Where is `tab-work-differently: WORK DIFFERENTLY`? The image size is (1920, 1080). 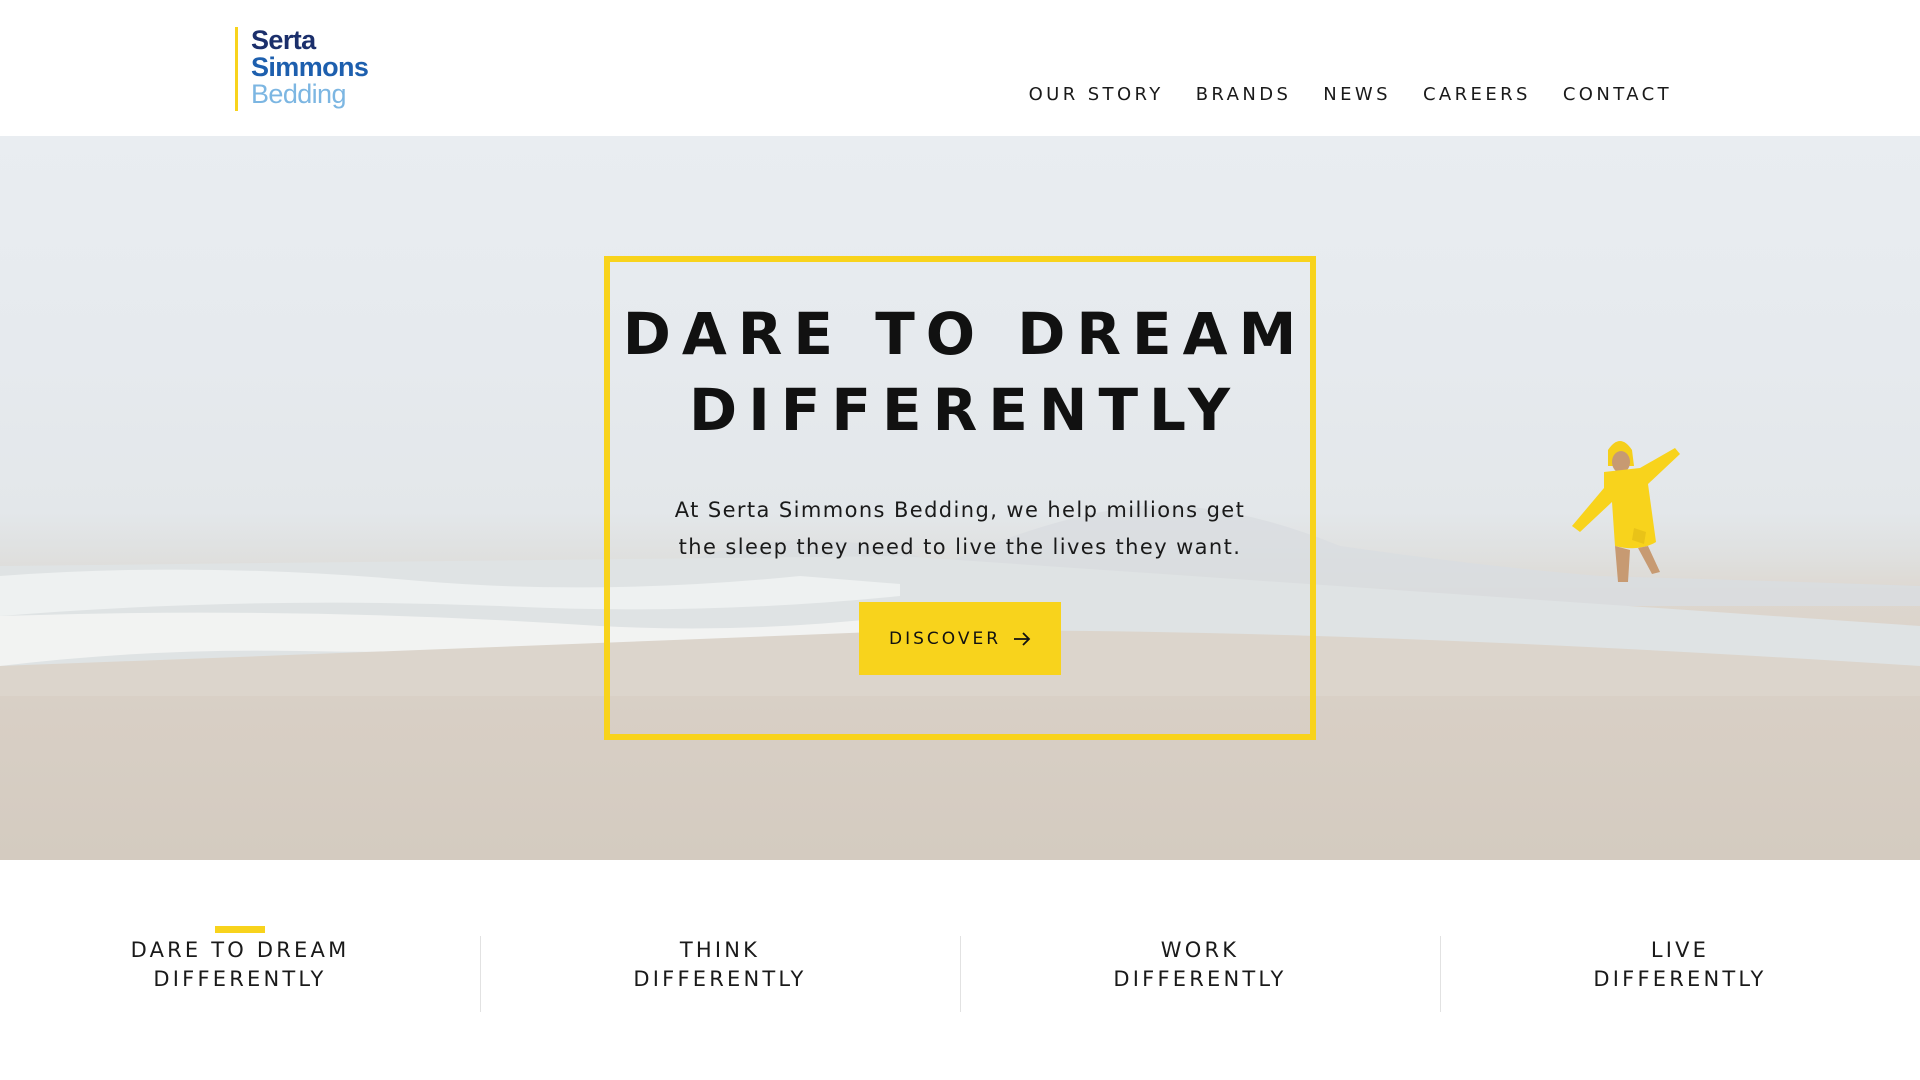 tab-work-differently: WORK DIFFERENTLY is located at coordinates (1200, 974).